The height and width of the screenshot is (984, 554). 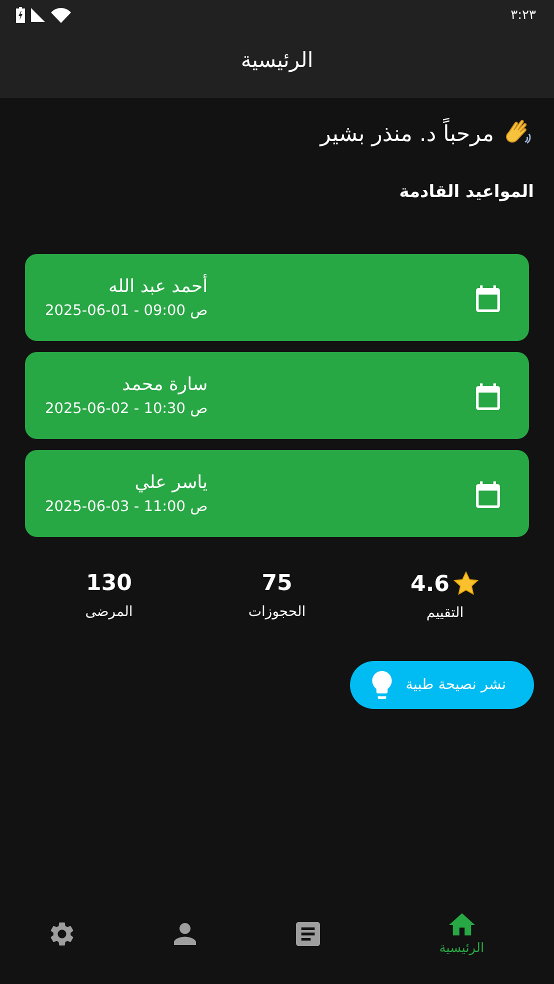 What do you see at coordinates (523, 15) in the screenshot?
I see `status-time: ٣:٢٣` at bounding box center [523, 15].